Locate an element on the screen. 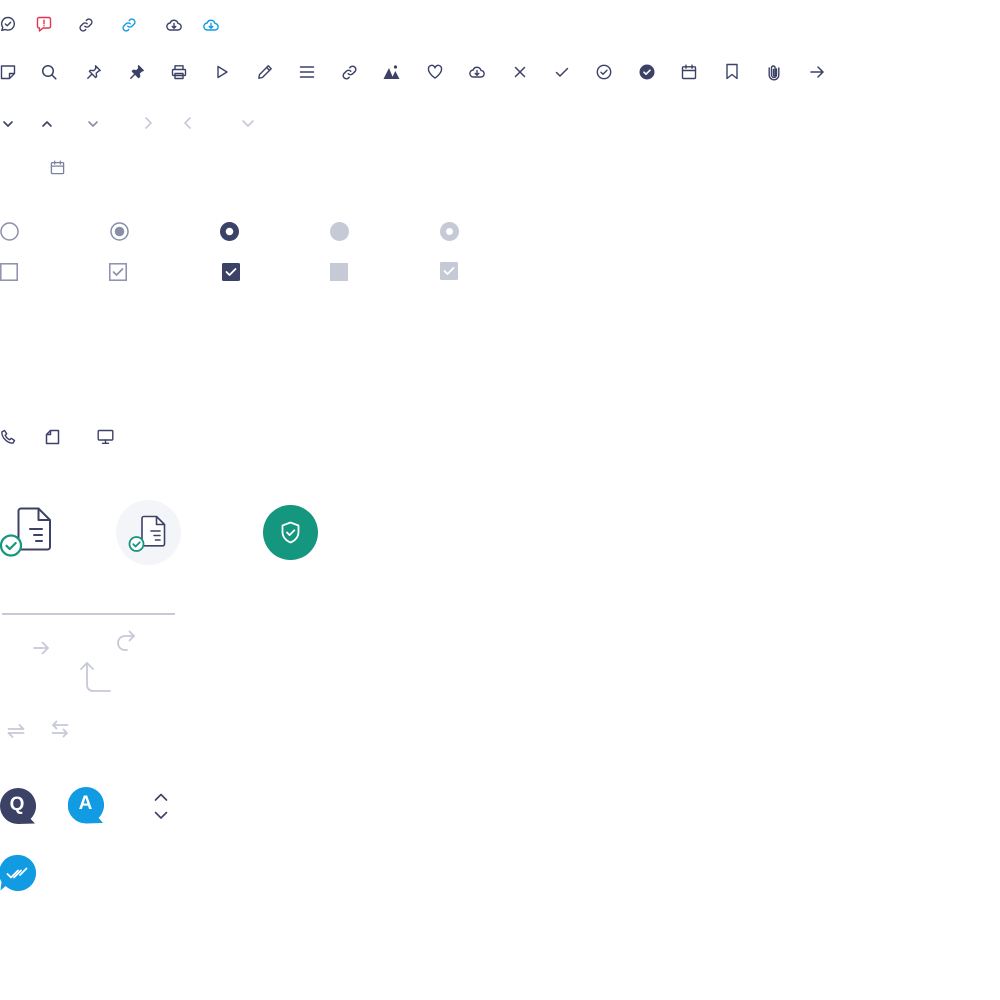 The image size is (1000, 1000). chevron-right-disabled-icon is located at coordinates (148, 123).